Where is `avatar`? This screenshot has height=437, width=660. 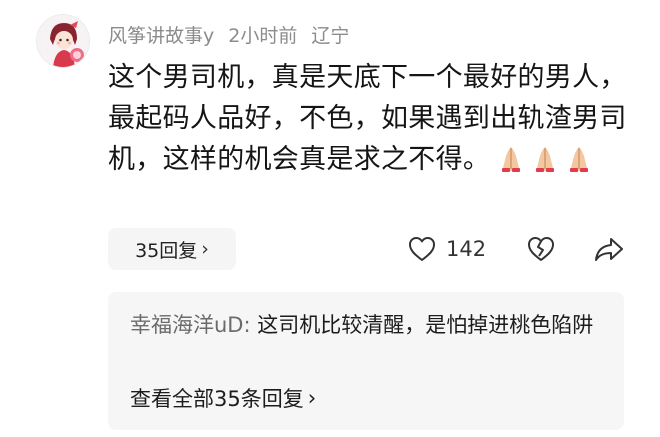 avatar is located at coordinates (63, 41).